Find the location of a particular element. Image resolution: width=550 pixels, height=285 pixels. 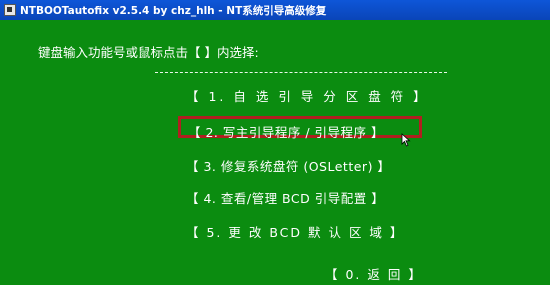

menu-item-manage-bcd: 【 4. 查看/管理 BCD 引导配置 】 is located at coordinates (285, 197).